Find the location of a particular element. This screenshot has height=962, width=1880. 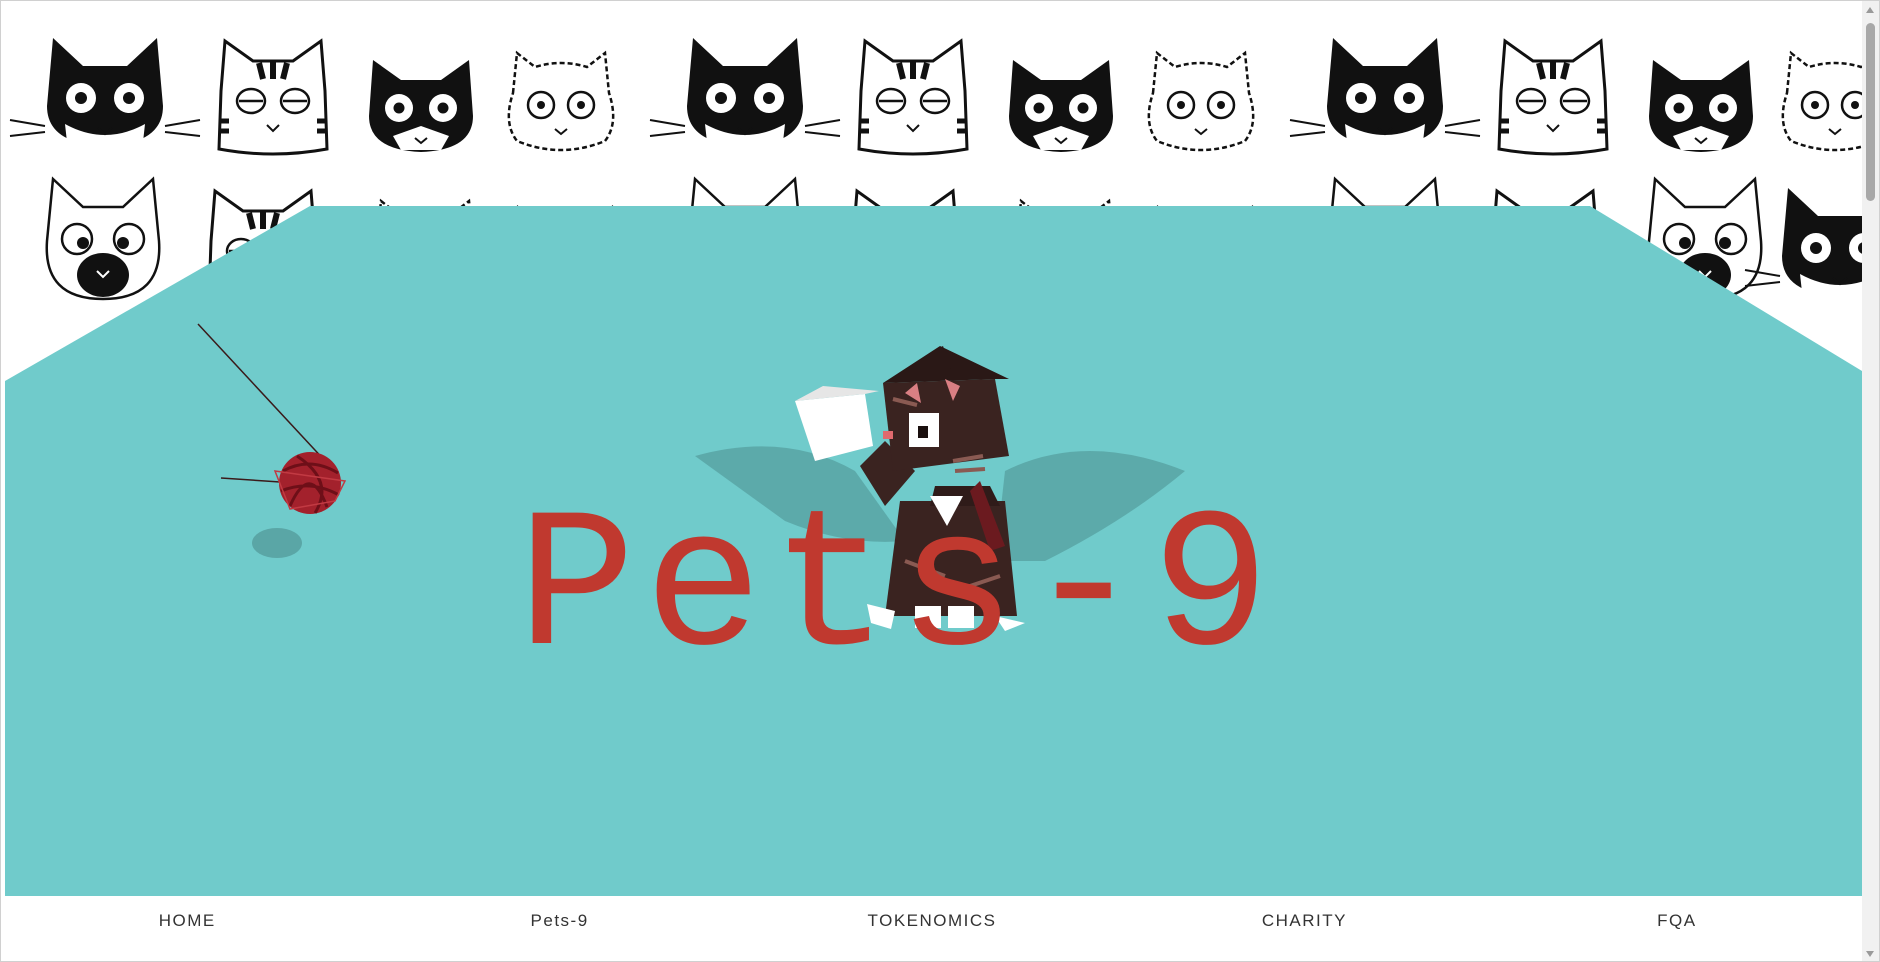

scrollbar-thumb is located at coordinates (1870, 112).